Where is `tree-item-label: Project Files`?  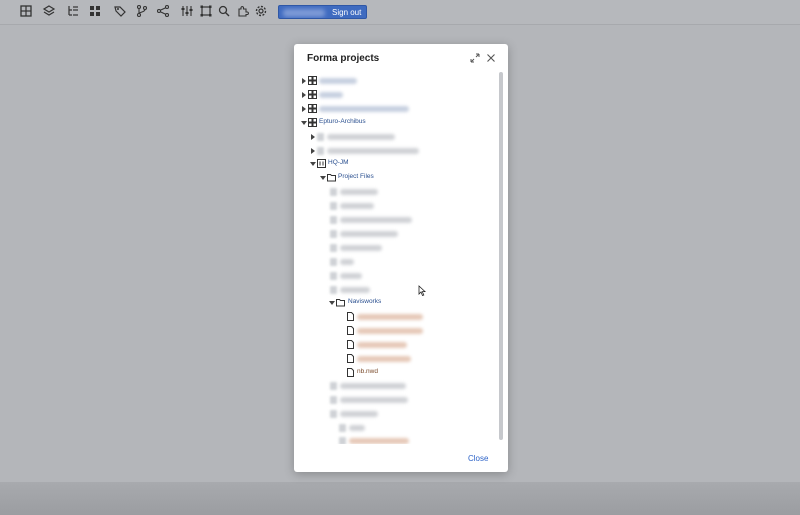
tree-item-label: Project Files is located at coordinates (356, 176).